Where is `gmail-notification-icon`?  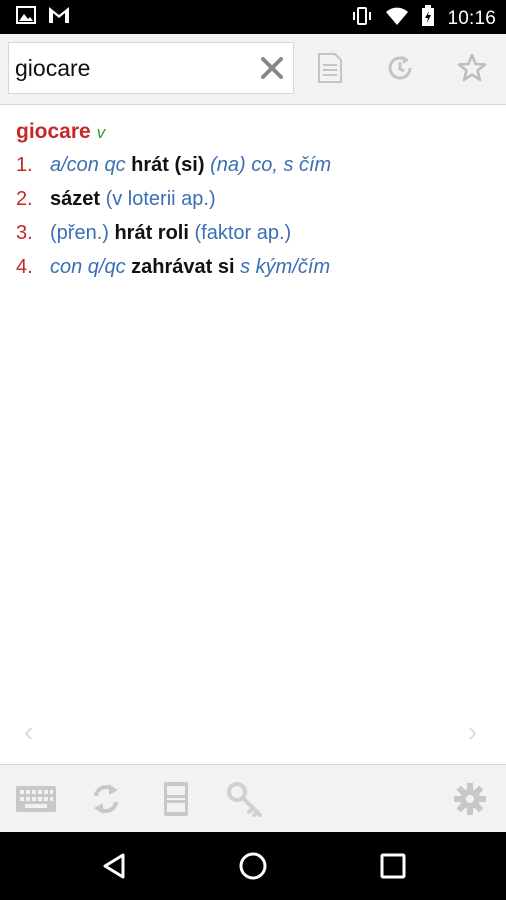 gmail-notification-icon is located at coordinates (59, 17).